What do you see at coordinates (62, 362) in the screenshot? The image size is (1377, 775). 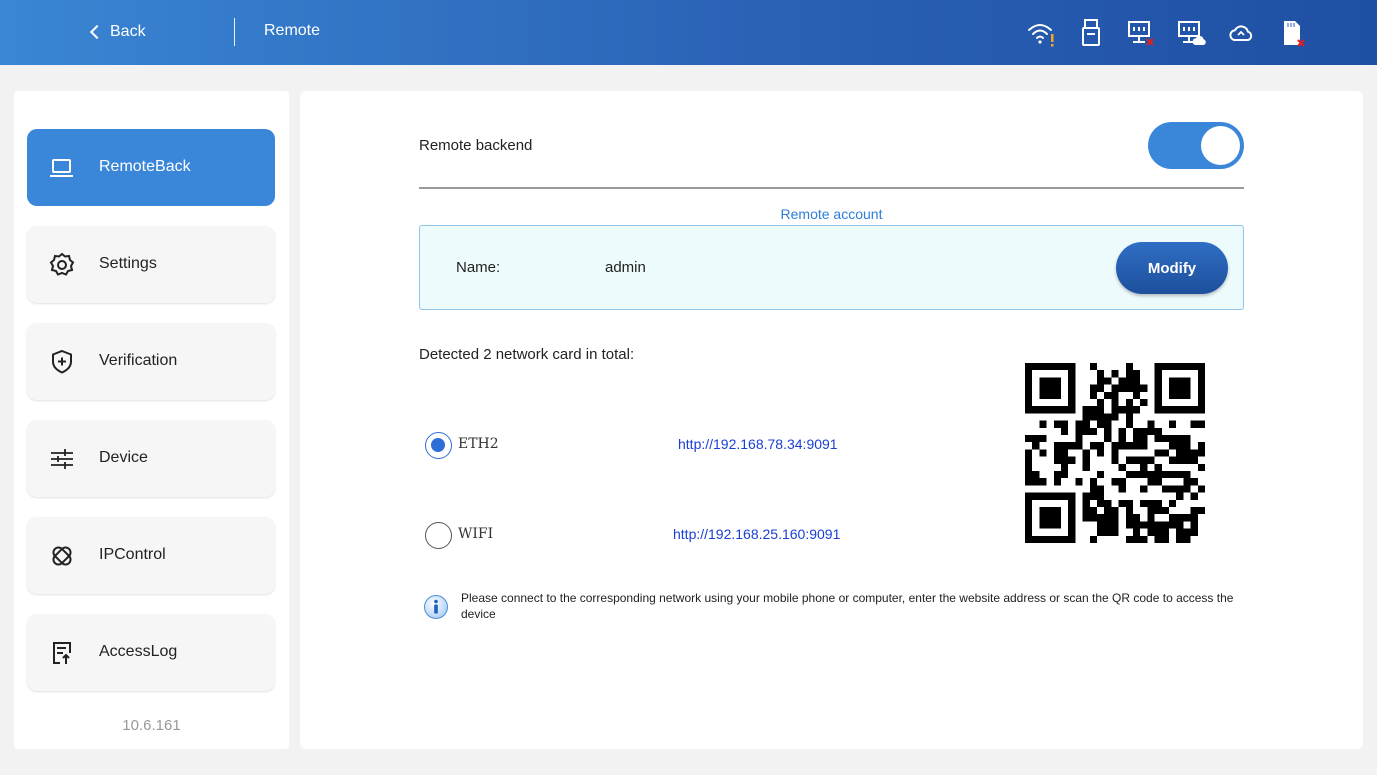 I see `shield-plus-icon` at bounding box center [62, 362].